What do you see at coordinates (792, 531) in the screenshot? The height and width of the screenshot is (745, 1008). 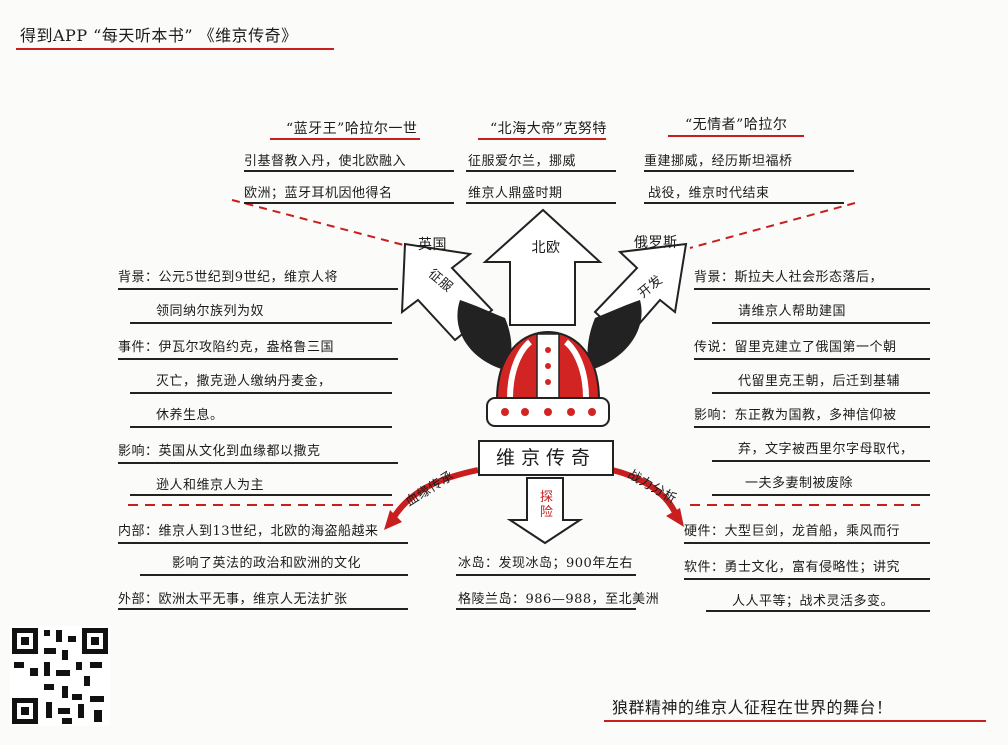 I see `bottom-right-line: 硬件：大型巨剑，龙首船，乘风而行` at bounding box center [792, 531].